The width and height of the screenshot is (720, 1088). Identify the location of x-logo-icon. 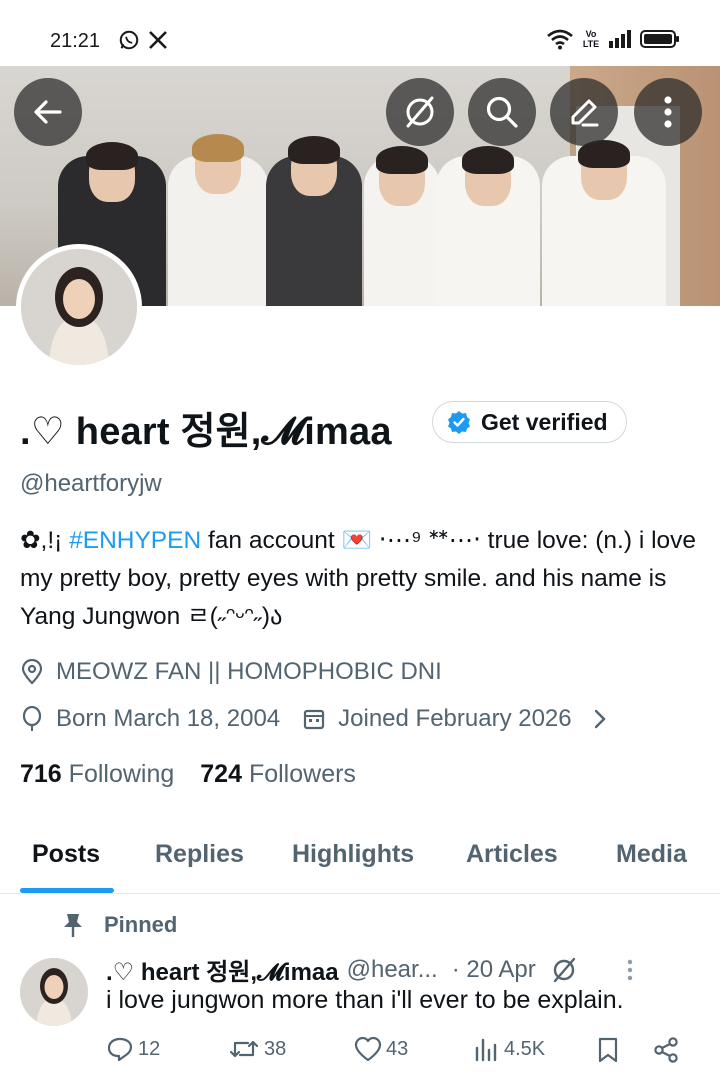
(158, 40).